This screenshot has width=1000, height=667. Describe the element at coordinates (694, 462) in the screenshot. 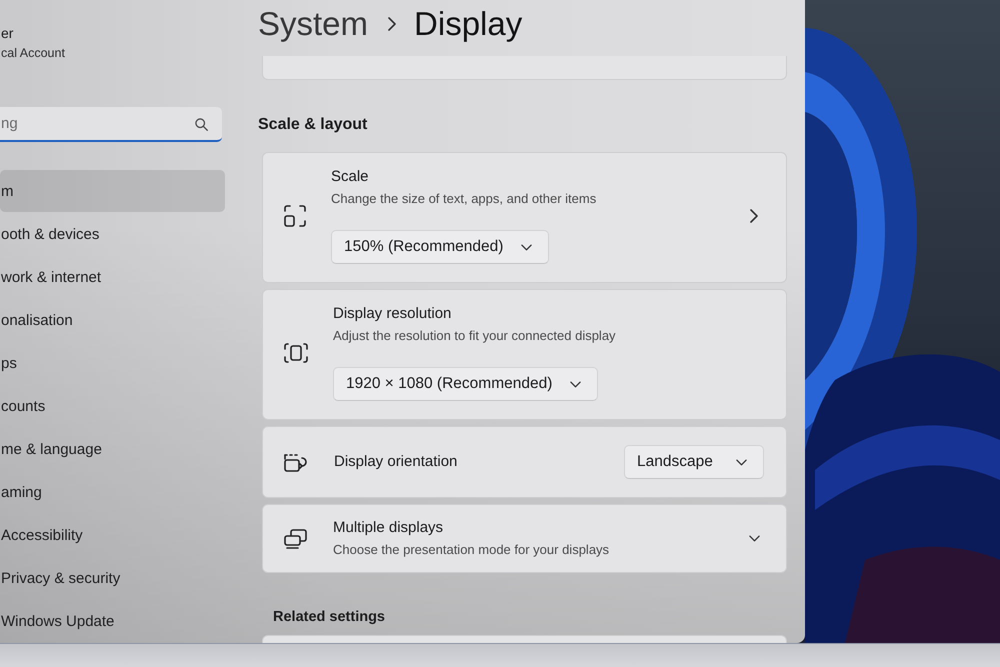

I see `dropdown: Landscape` at that location.